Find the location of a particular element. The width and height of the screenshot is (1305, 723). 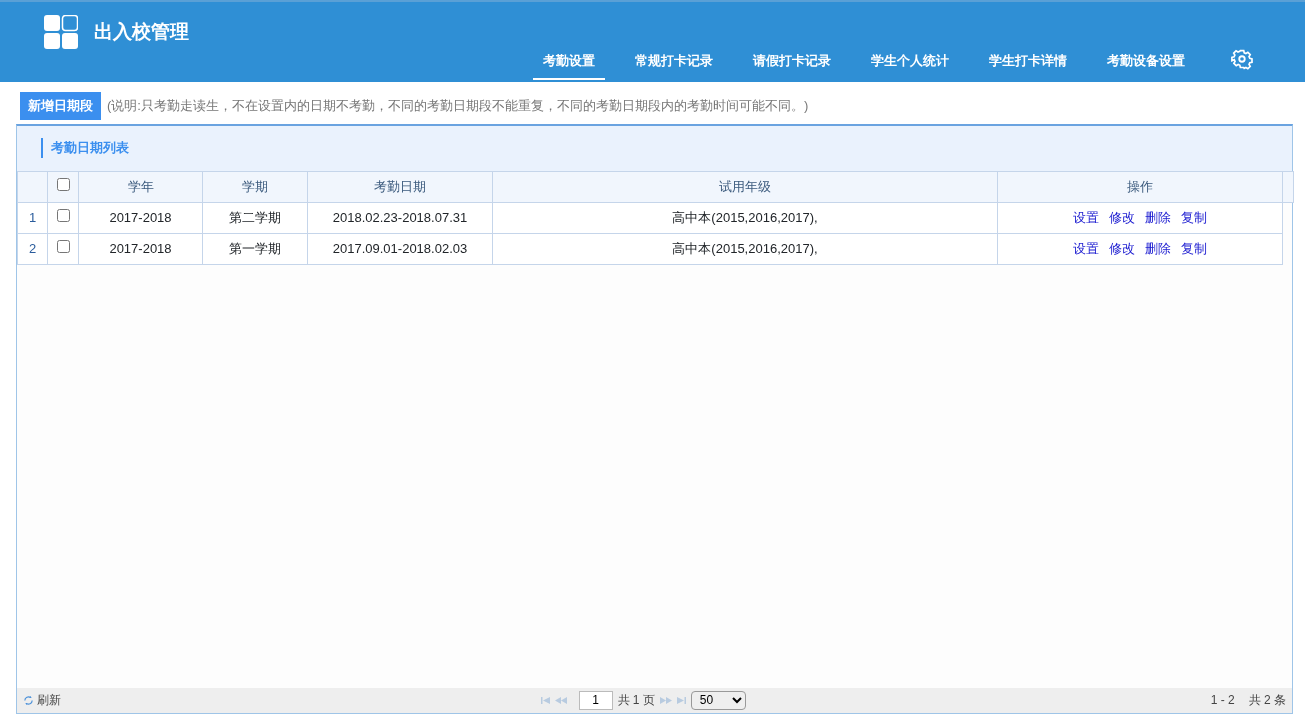

column-header: 操作 is located at coordinates (1140, 186).